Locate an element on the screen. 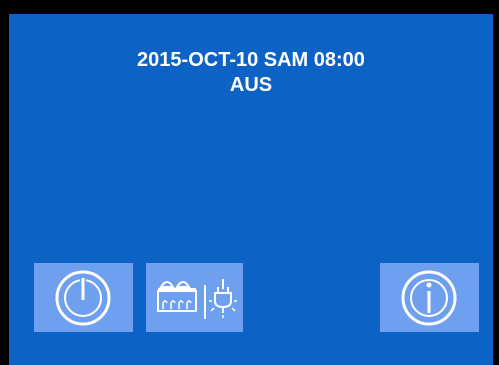  info-icon is located at coordinates (429, 298).